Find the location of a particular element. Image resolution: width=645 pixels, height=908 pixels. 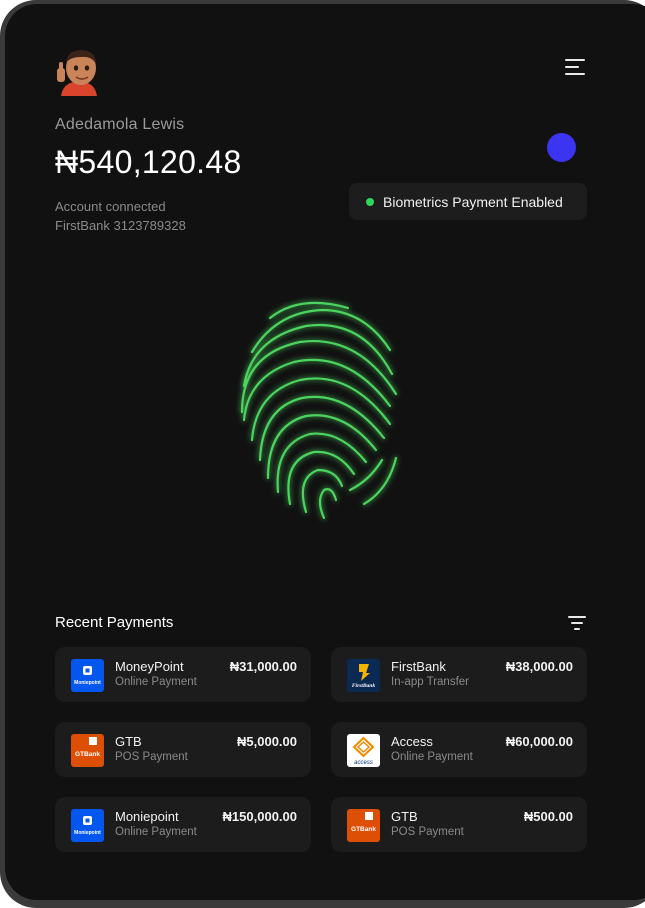

payment-title: MoneyPoint is located at coordinates (149, 666).